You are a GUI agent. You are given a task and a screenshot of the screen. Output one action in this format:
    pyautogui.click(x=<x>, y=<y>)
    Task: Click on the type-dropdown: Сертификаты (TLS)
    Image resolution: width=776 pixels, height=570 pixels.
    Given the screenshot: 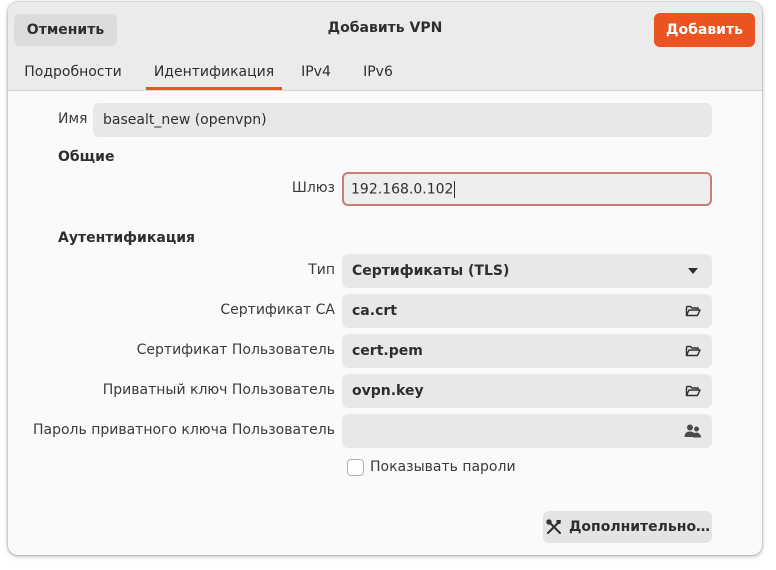 What is the action you would take?
    pyautogui.click(x=527, y=271)
    